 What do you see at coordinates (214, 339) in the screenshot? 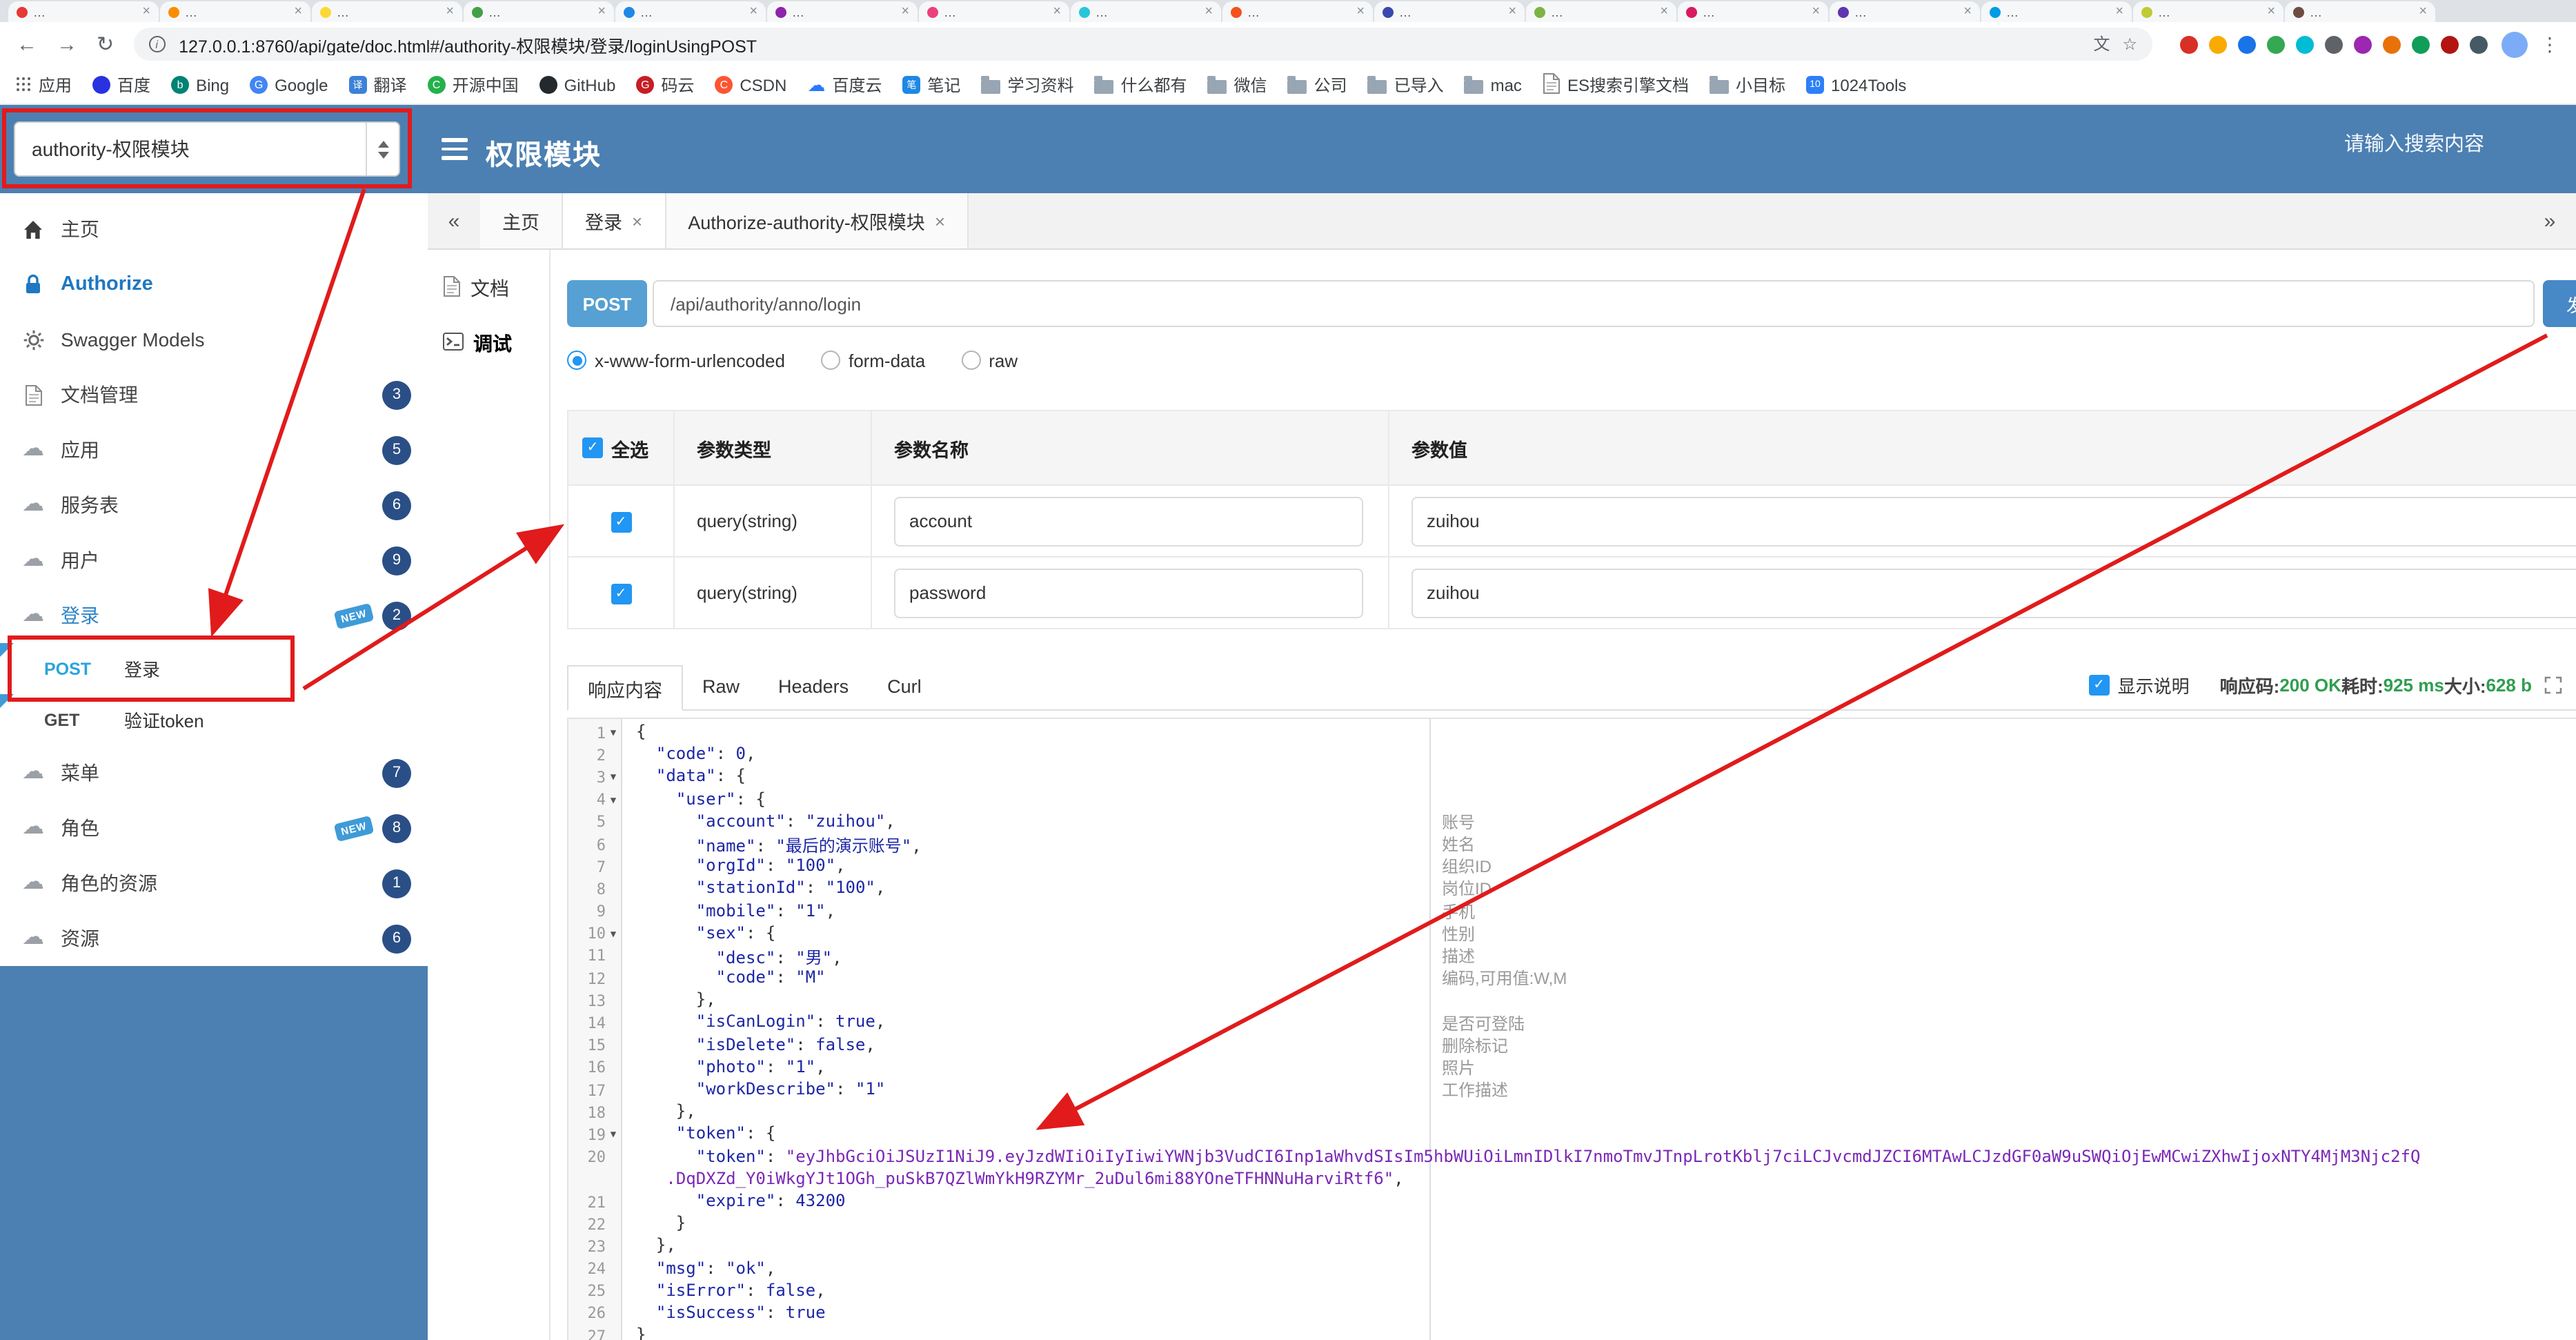
I see `sidebar-item: Swagger Models` at bounding box center [214, 339].